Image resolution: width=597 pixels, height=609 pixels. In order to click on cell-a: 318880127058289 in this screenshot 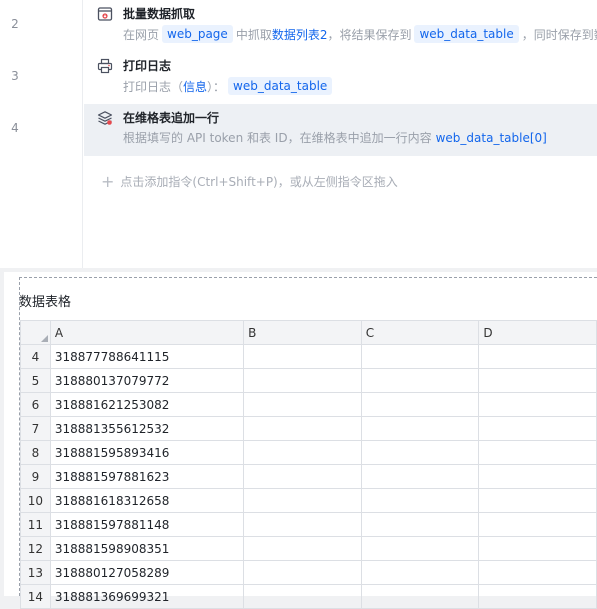, I will do `click(147, 572)`.